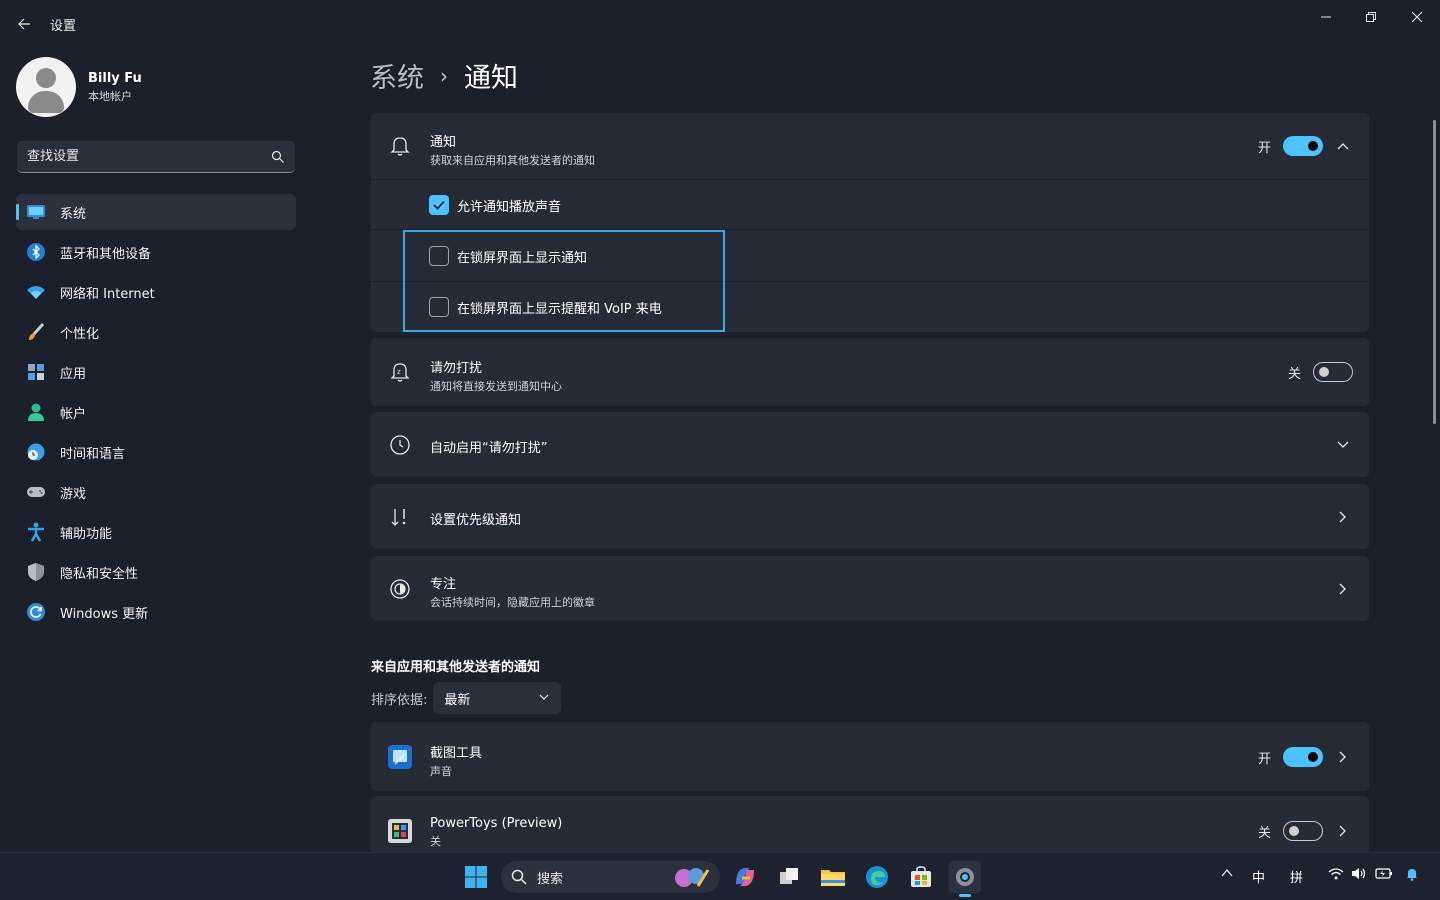  I want to click on breadcrumb: 系统 › 通知, so click(444, 75).